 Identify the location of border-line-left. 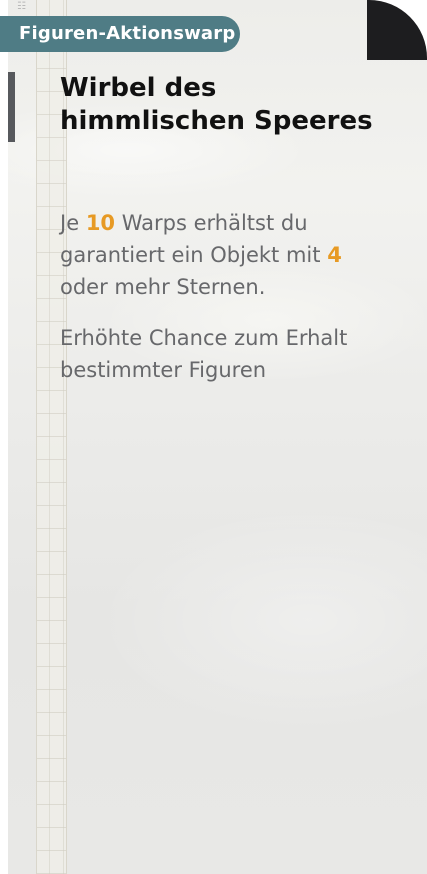
(36, 437).